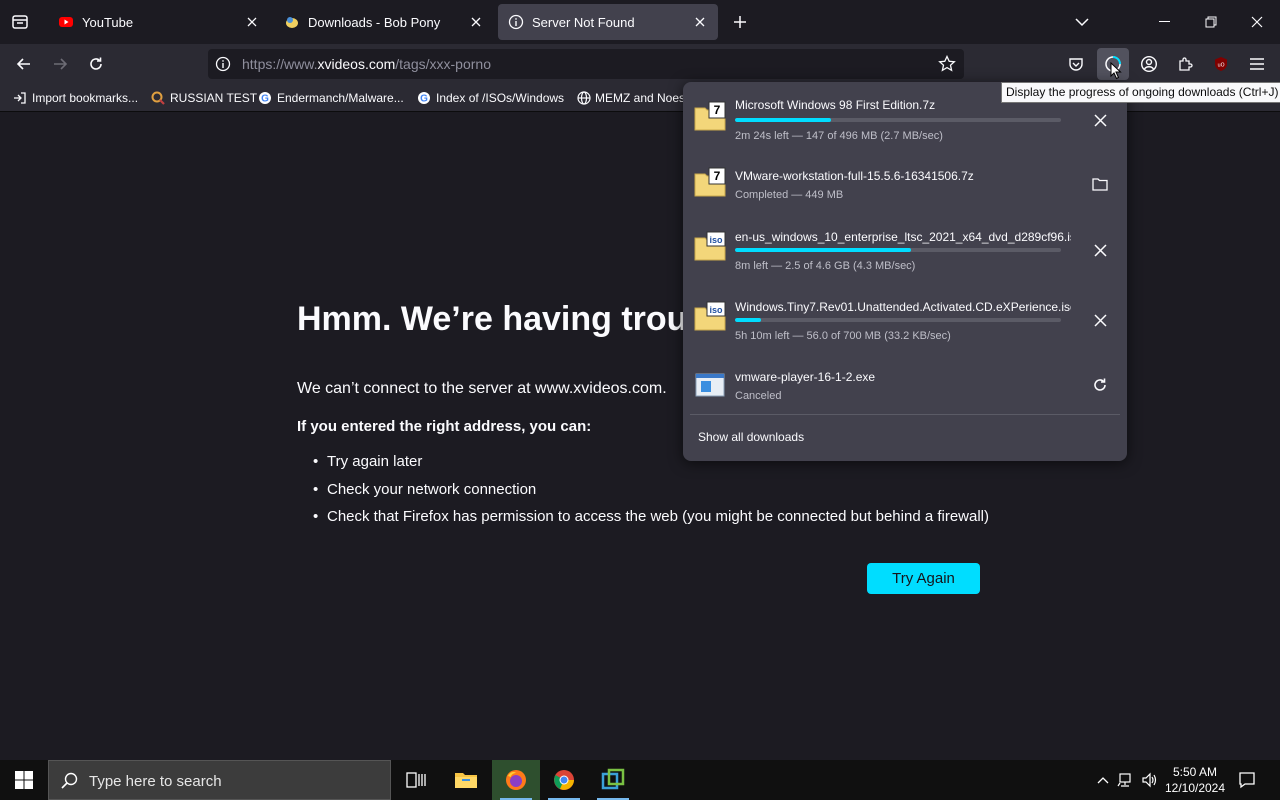 The width and height of the screenshot is (1280, 800). Describe the element at coordinates (639, 98) in the screenshot. I see `bookmark-label: MEMZ and Noes` at that location.